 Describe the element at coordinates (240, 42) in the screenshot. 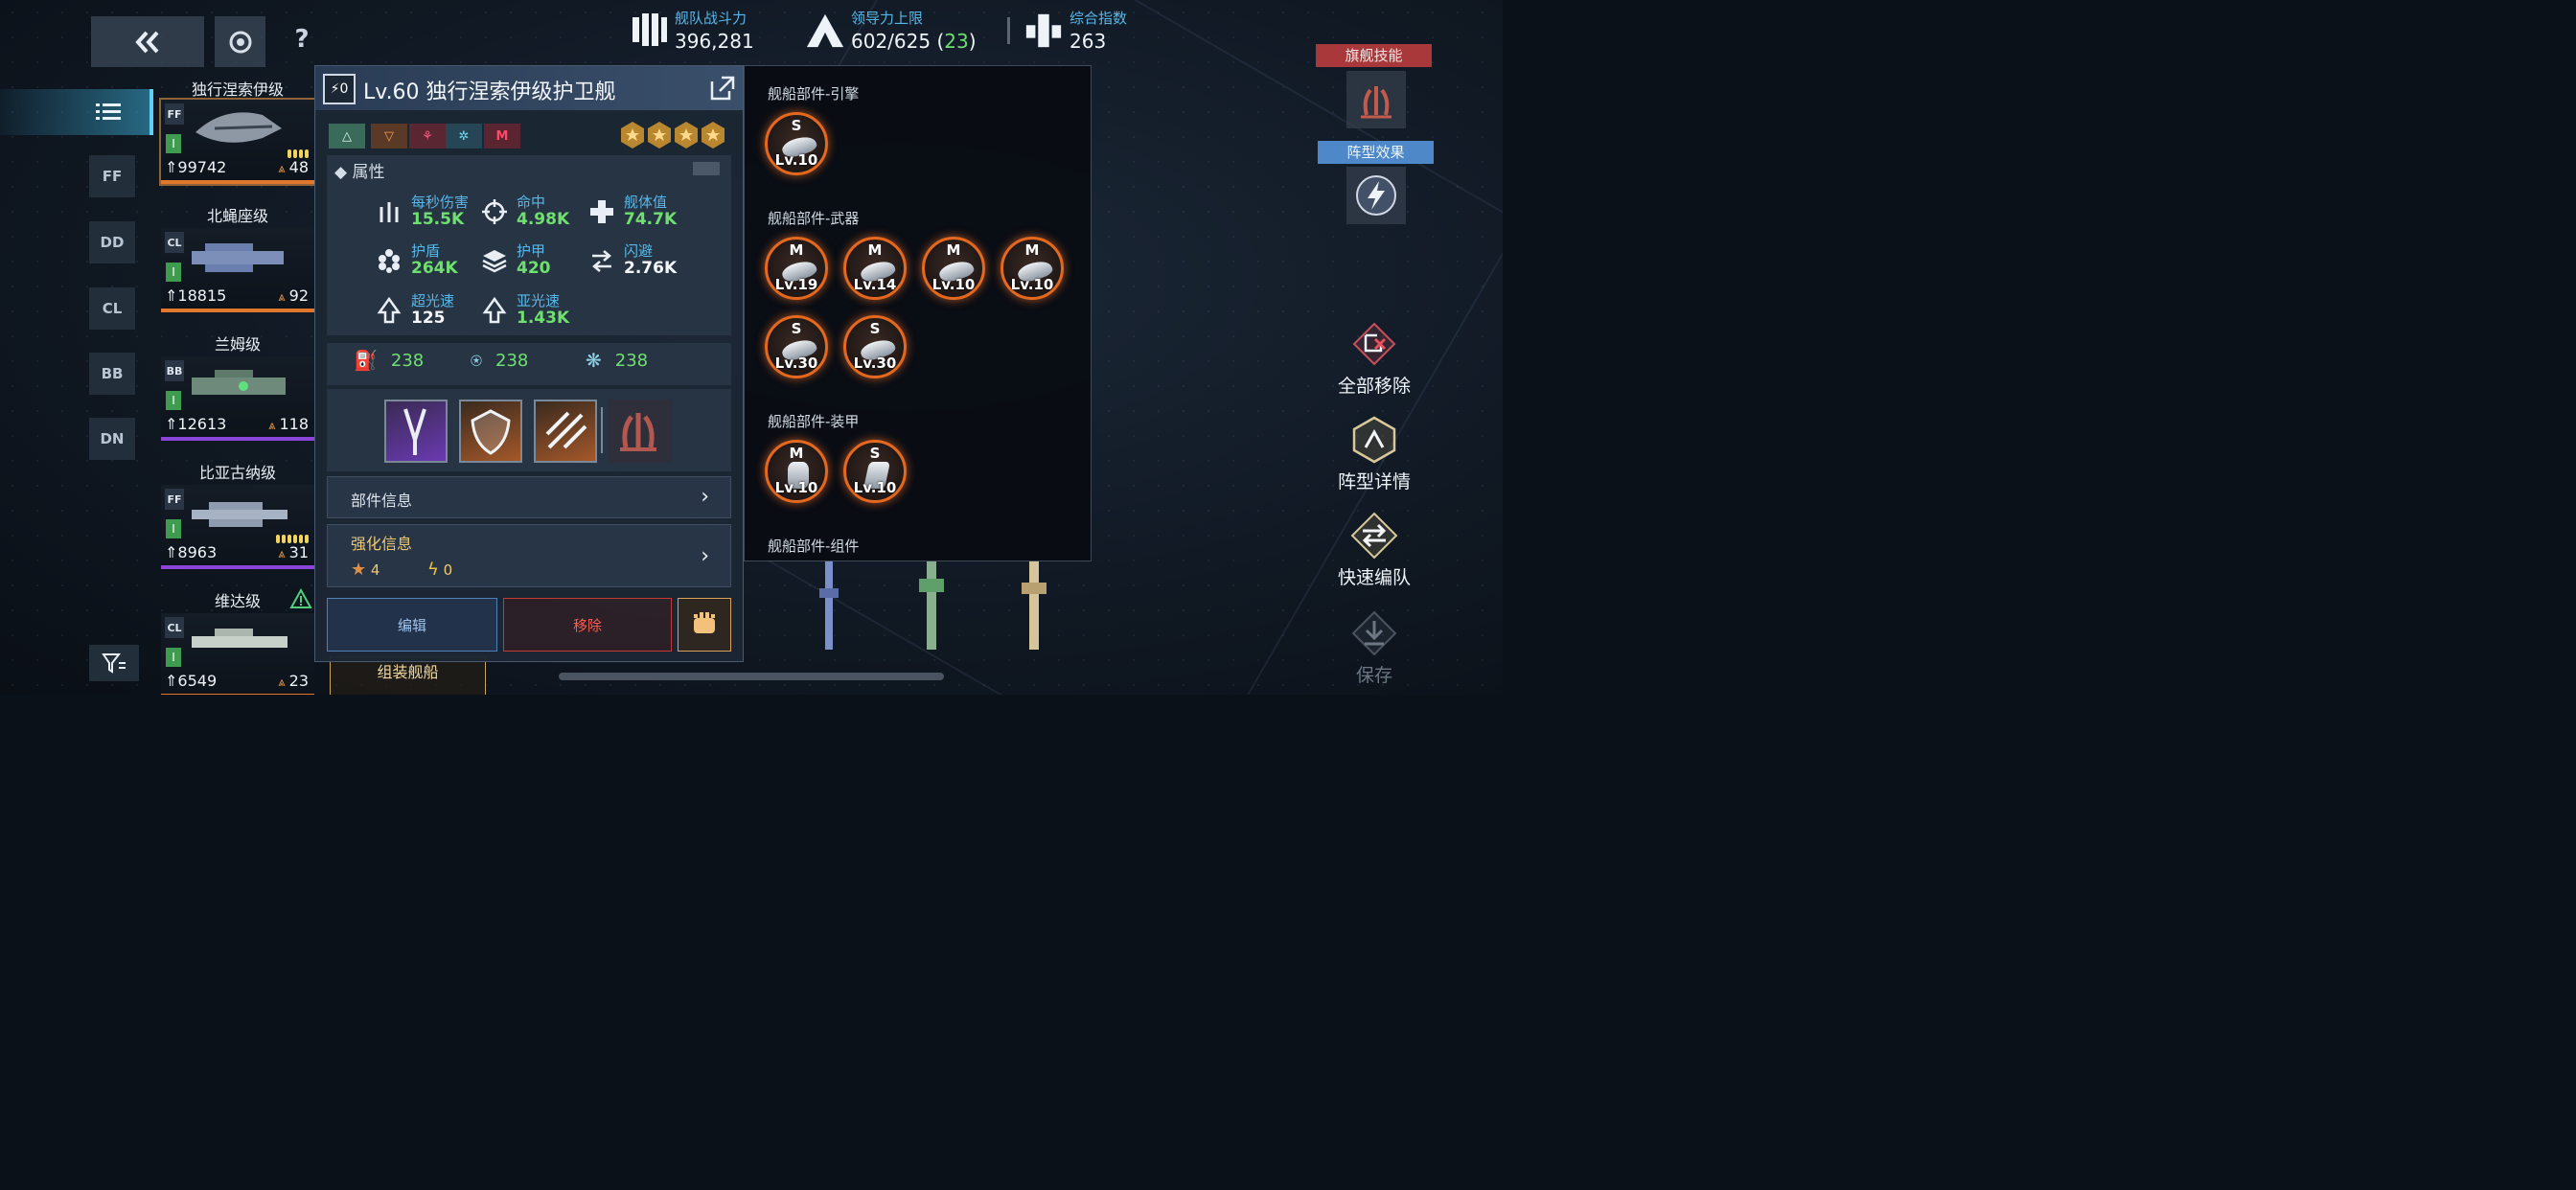

I see `target-button` at that location.